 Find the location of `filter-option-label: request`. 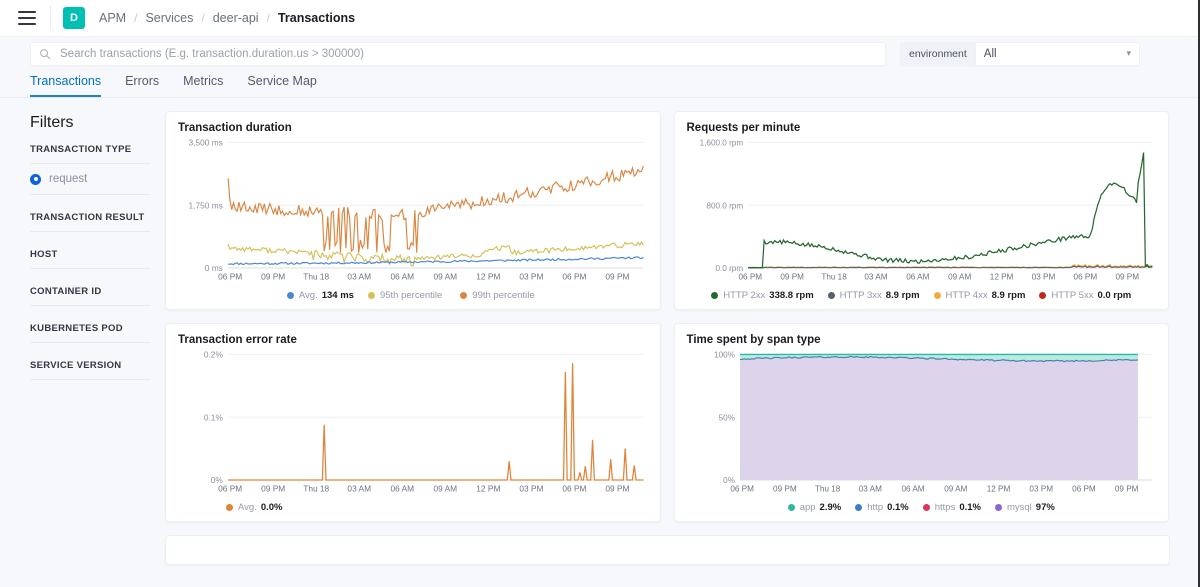

filter-option-label: request is located at coordinates (68, 179).